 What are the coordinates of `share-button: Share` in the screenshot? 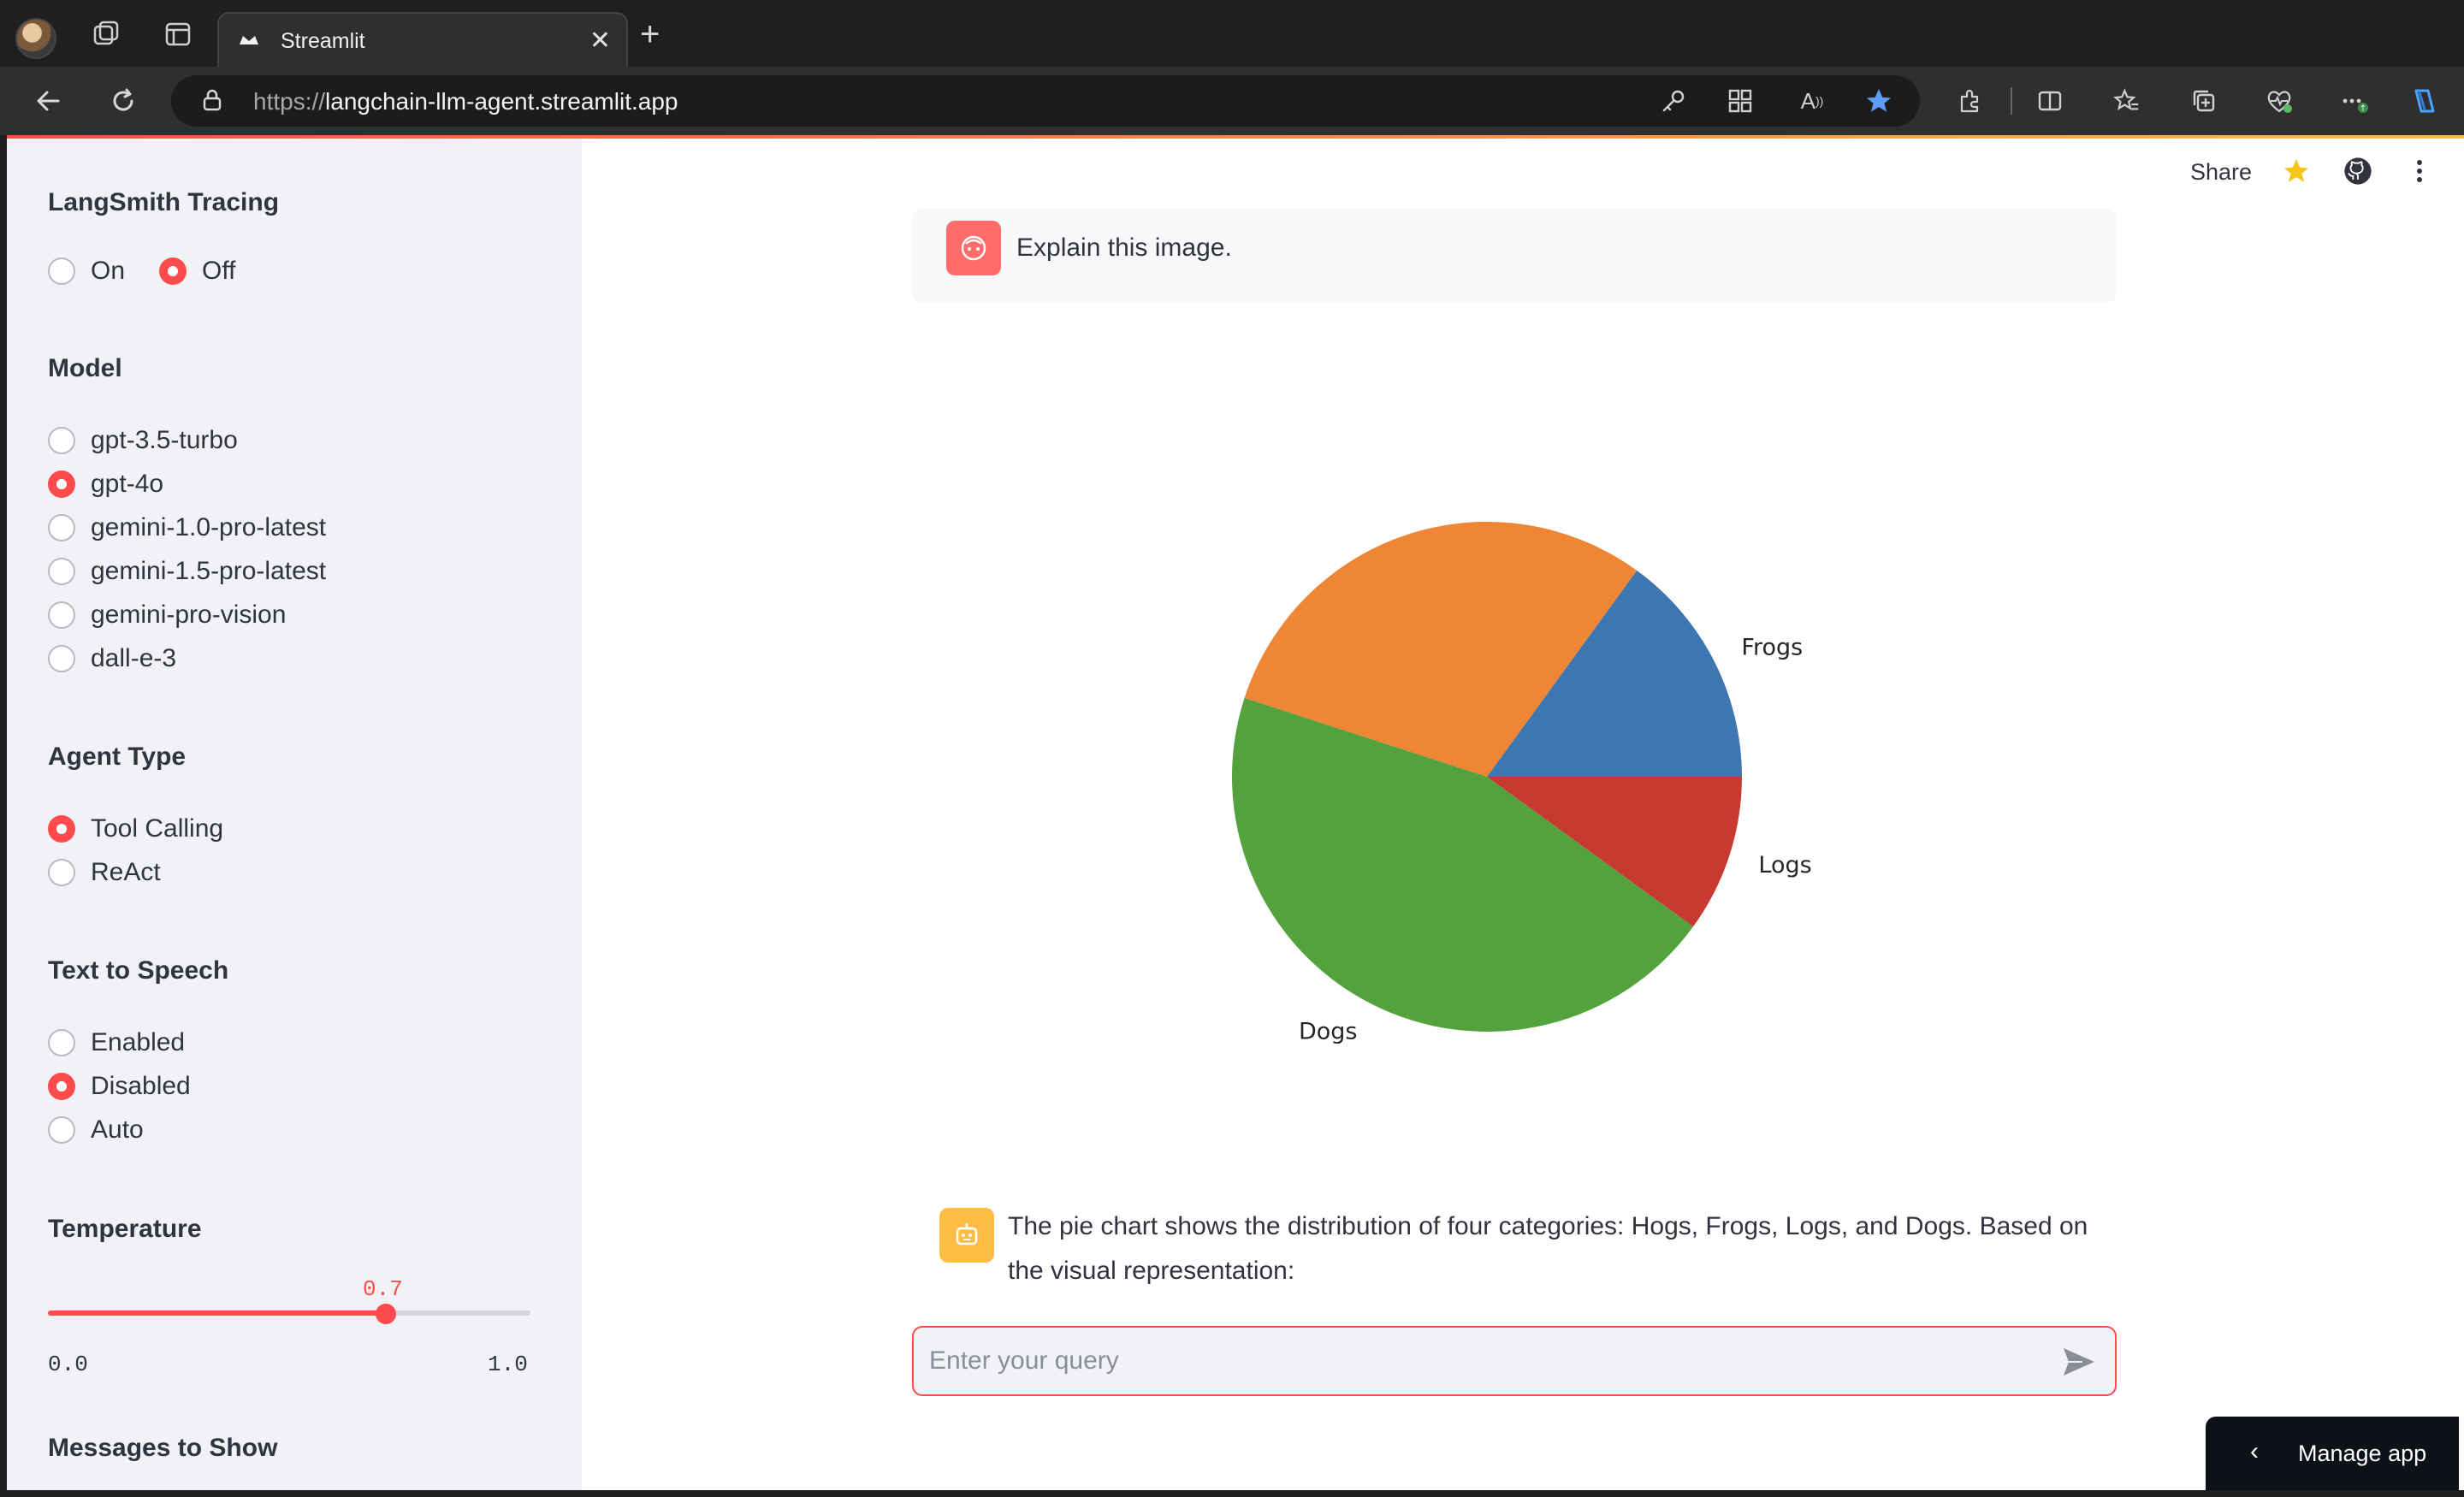 It's located at (2221, 172).